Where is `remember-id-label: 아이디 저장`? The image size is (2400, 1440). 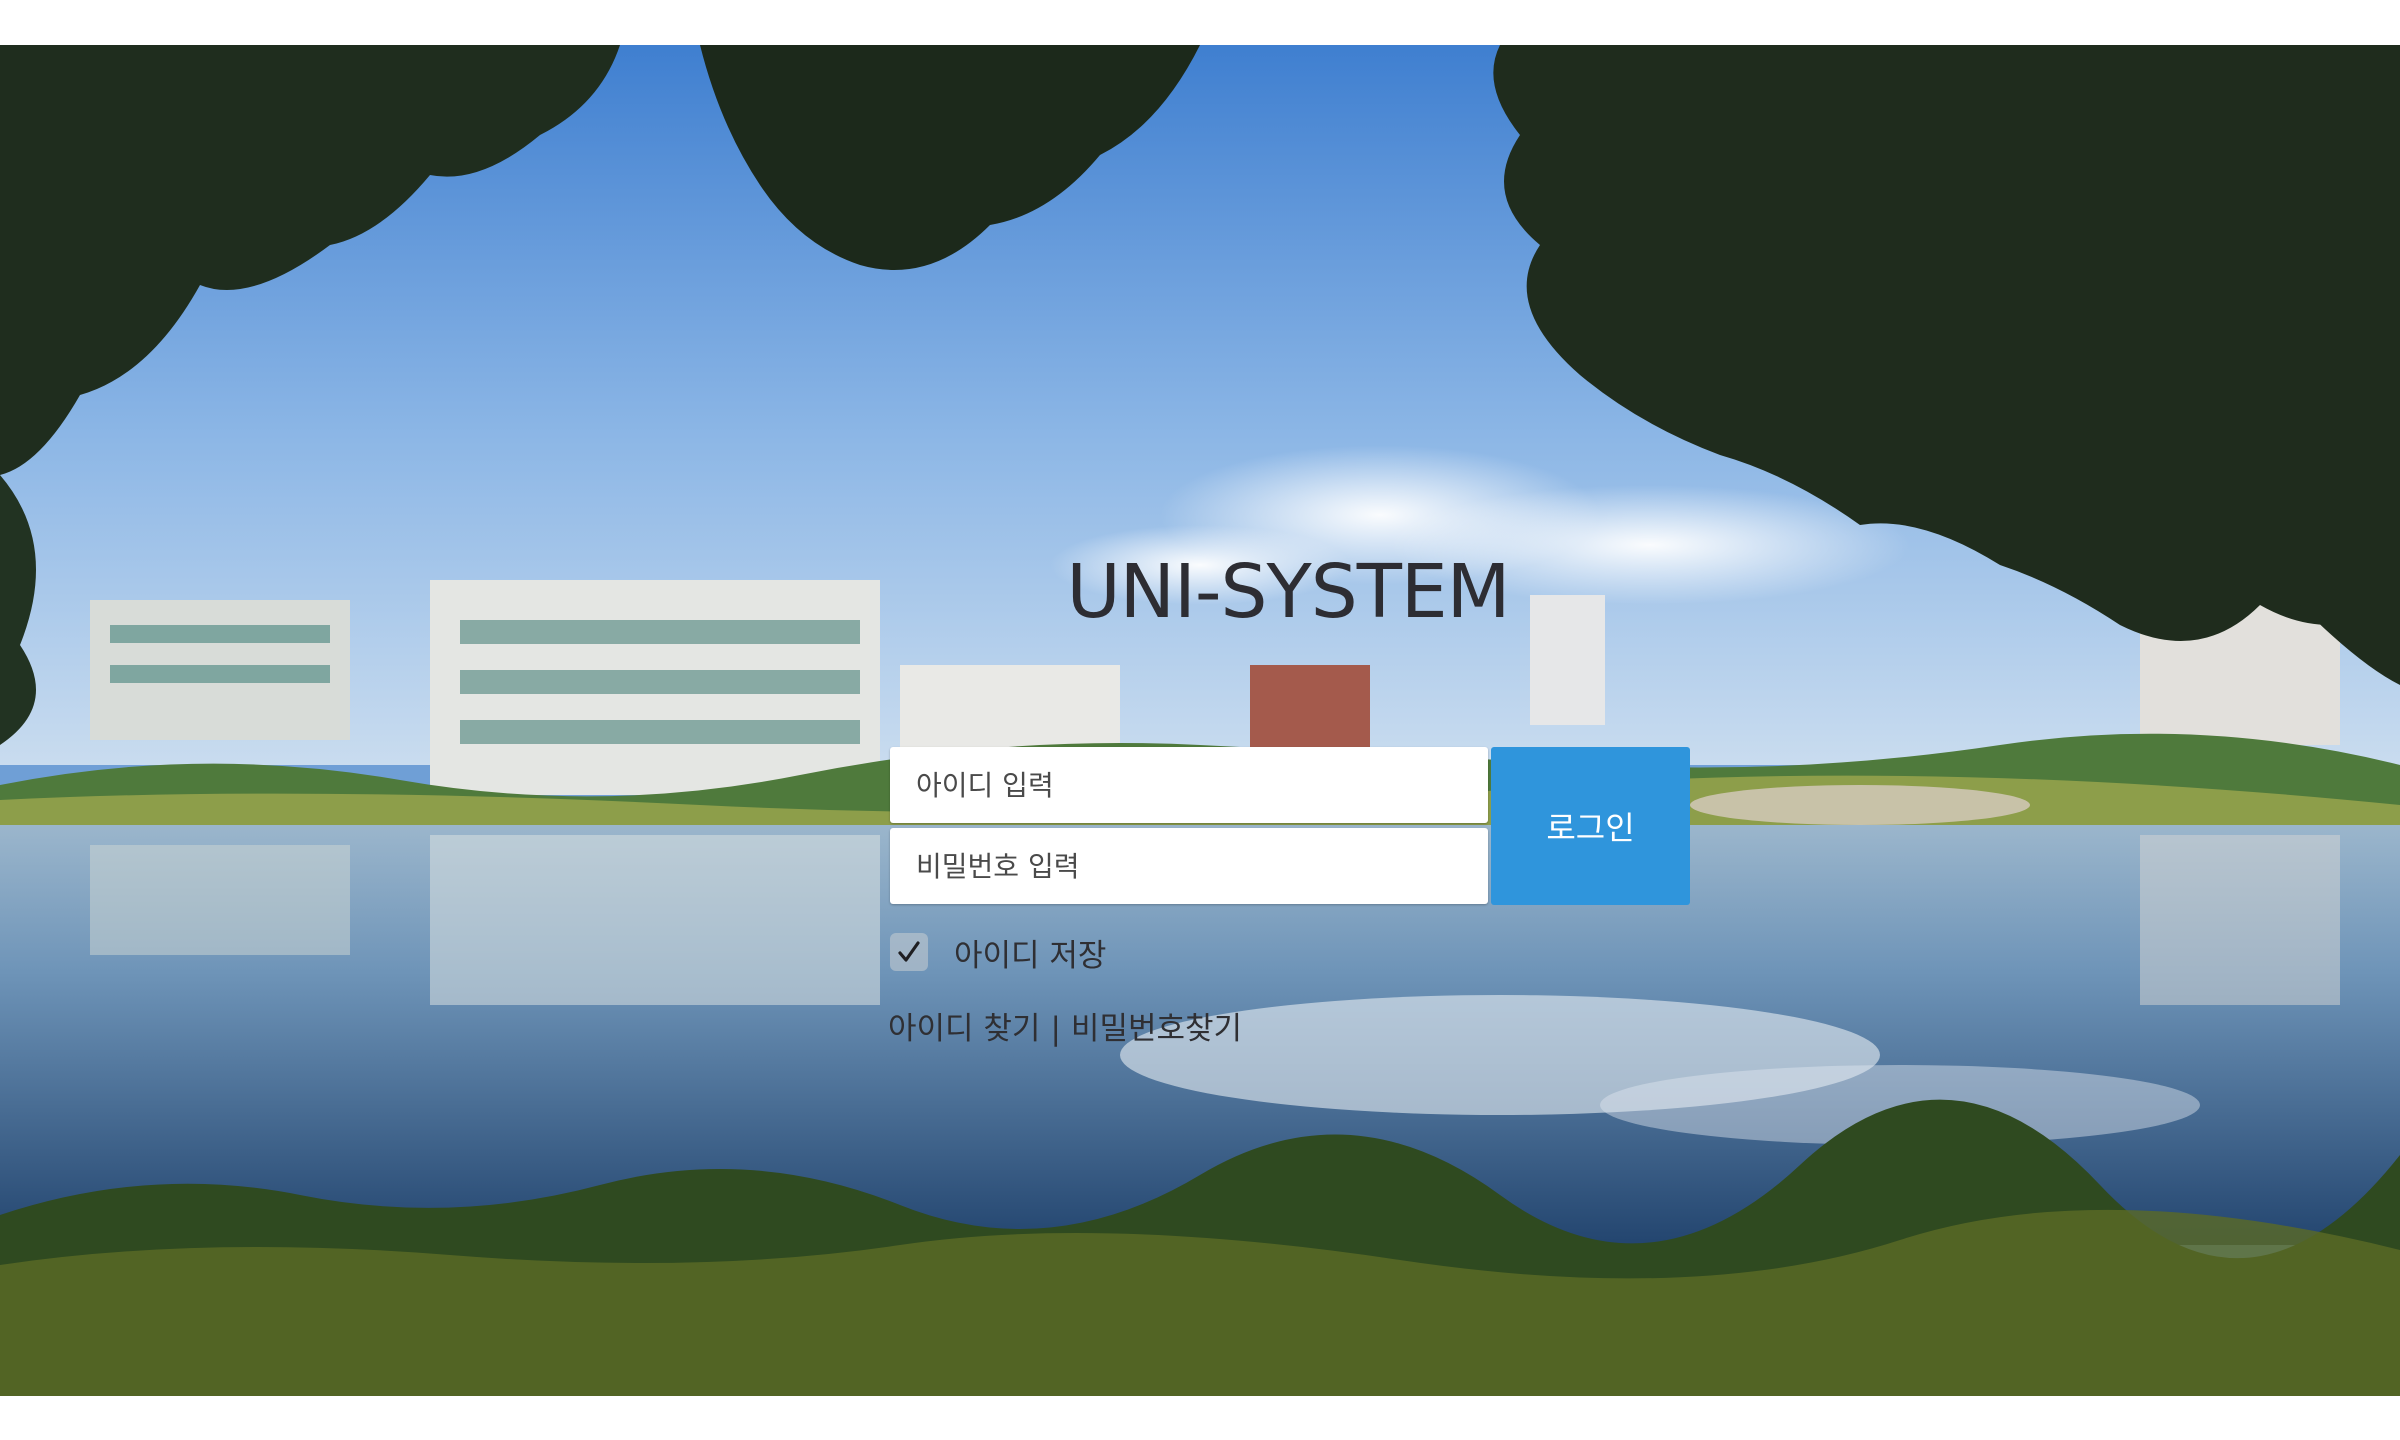
remember-id-label: 아이디 저장 is located at coordinates (1030, 952).